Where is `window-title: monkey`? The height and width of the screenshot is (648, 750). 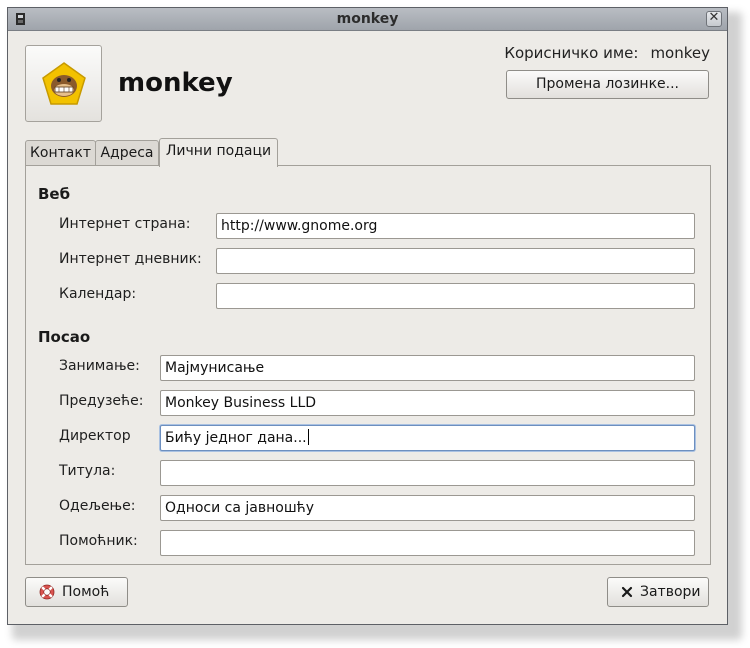 window-title: monkey is located at coordinates (367, 19).